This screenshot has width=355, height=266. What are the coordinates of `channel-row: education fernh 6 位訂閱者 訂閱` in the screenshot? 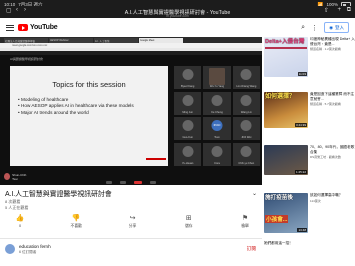 It's located at (131, 248).